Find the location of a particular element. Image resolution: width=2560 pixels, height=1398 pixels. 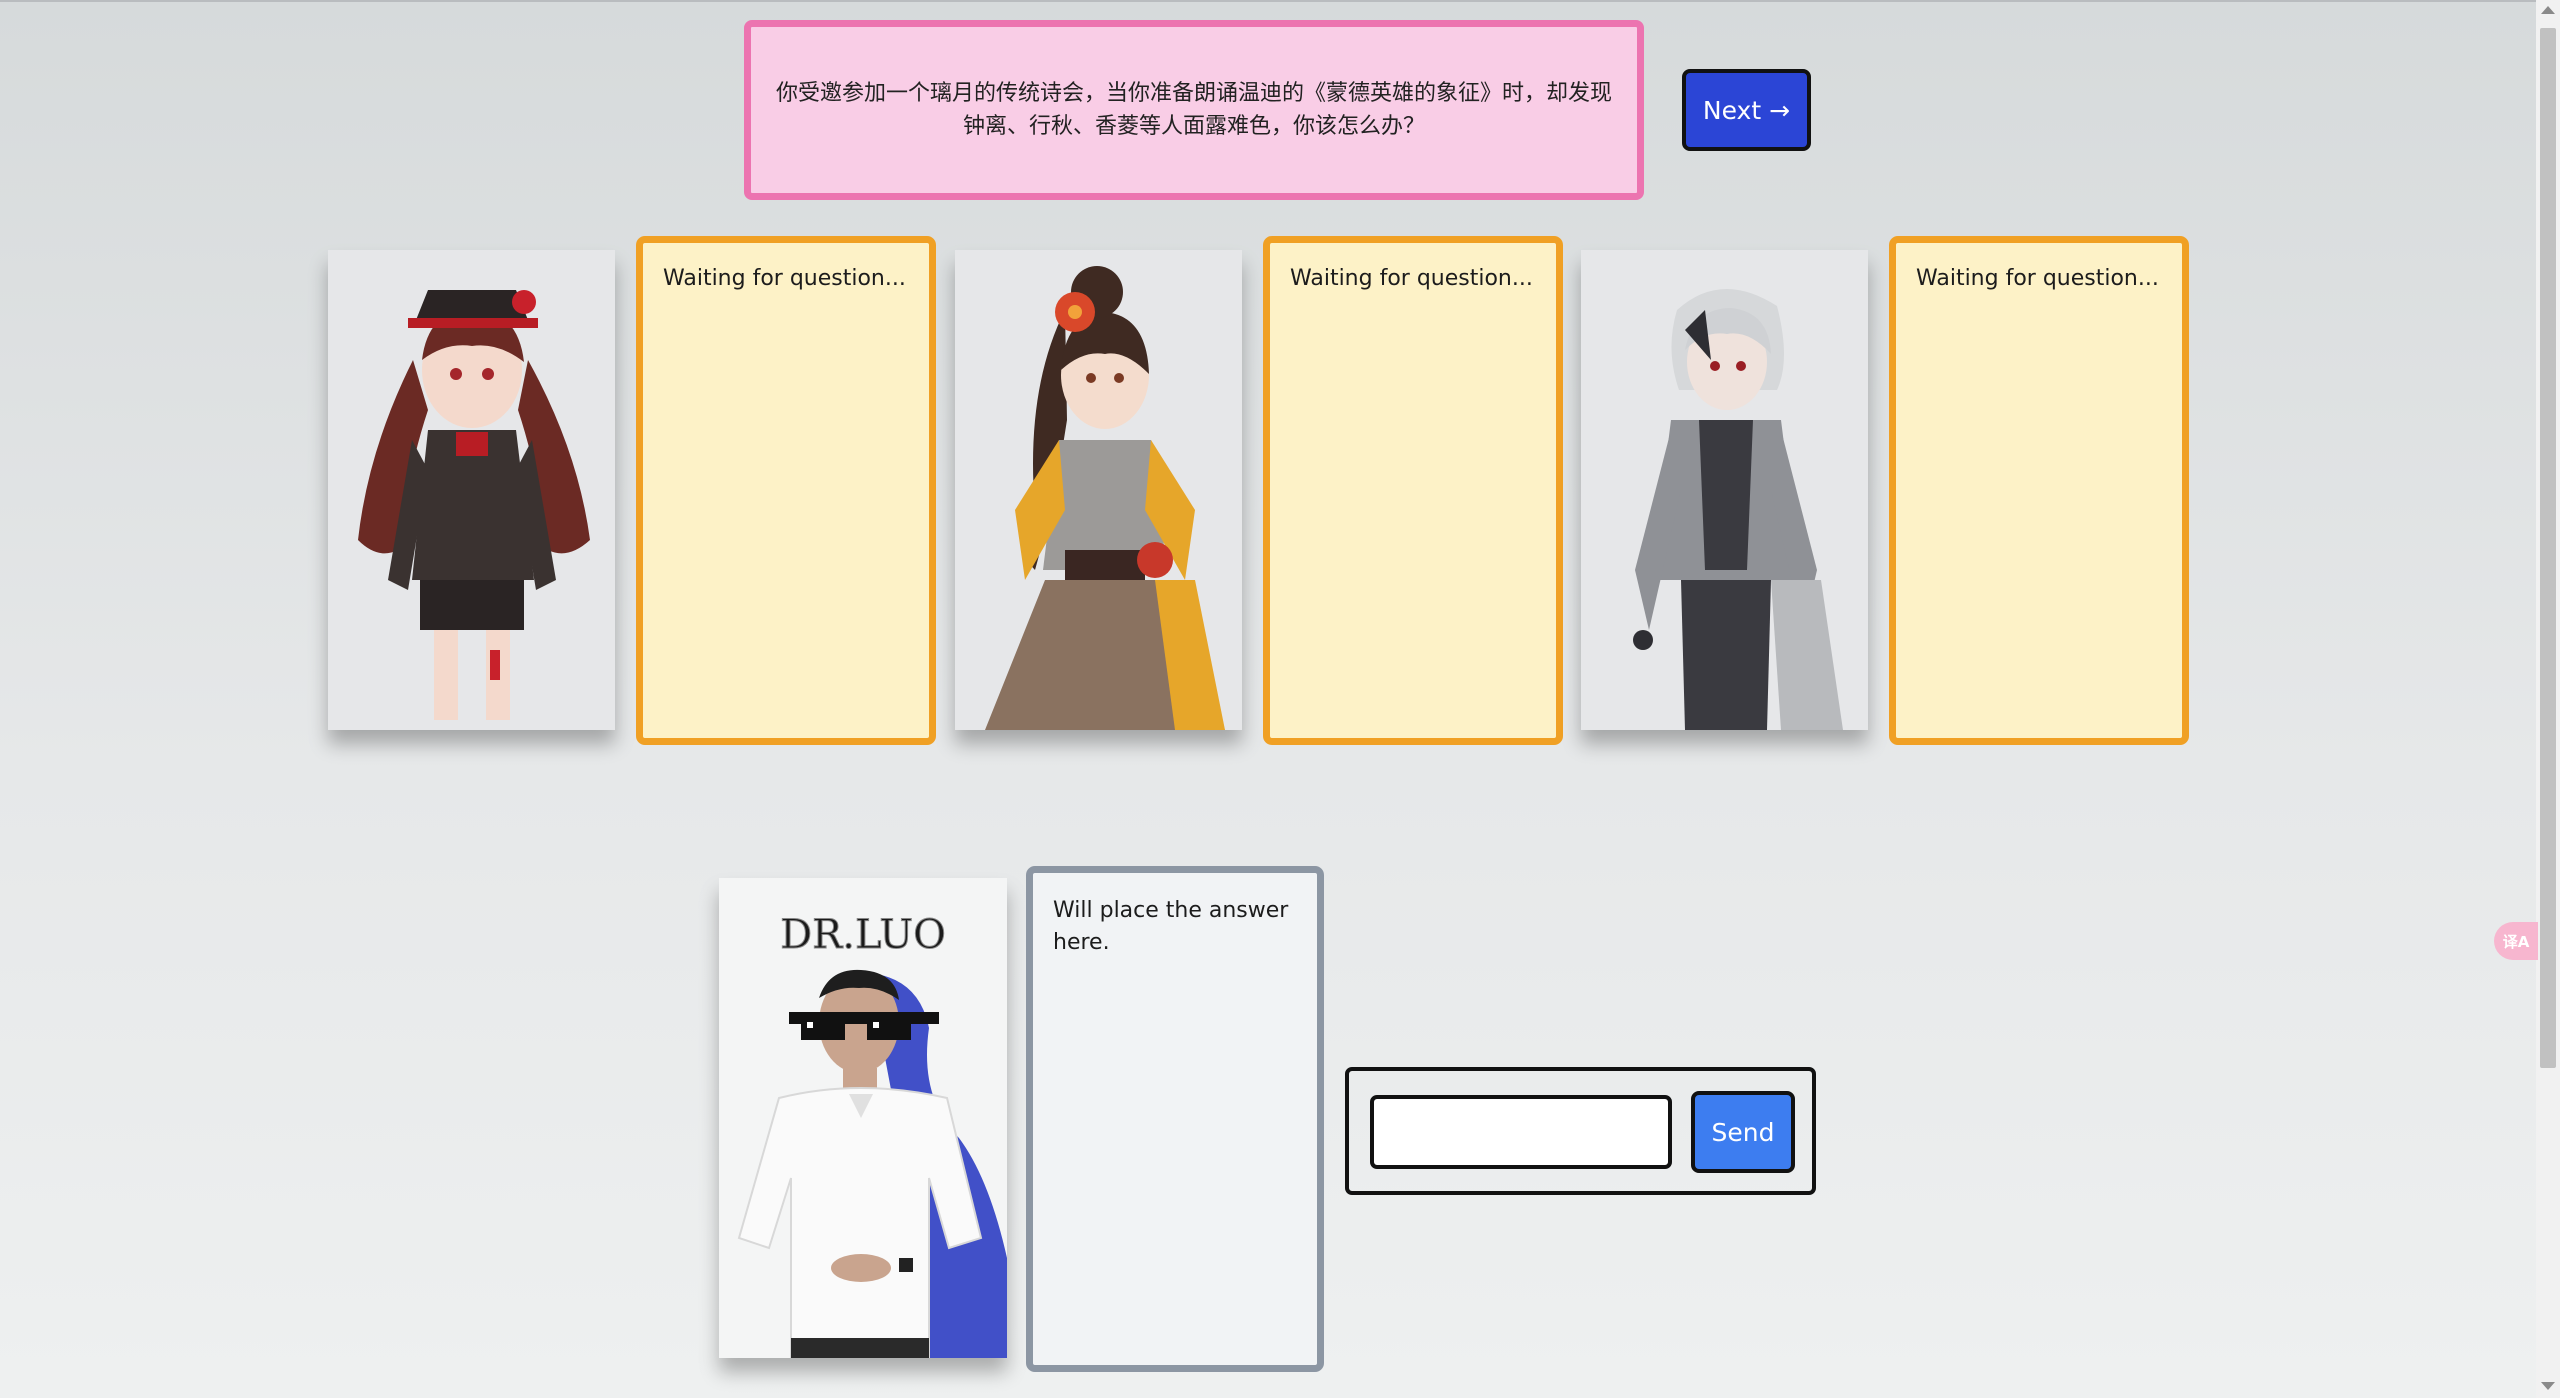

top-divider is located at coordinates (1280, 1).